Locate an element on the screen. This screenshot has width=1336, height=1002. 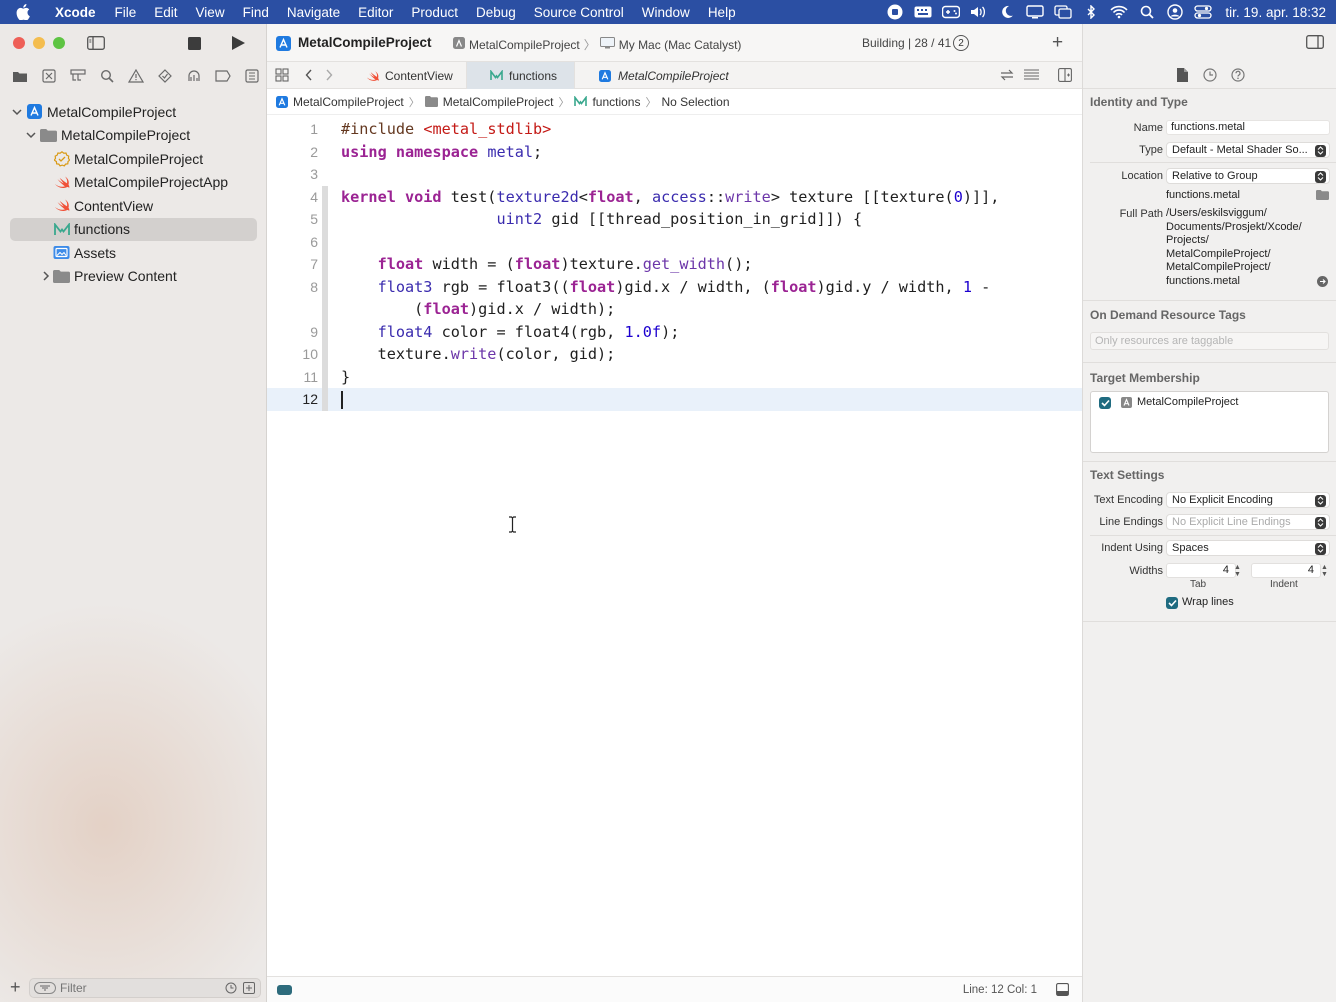
do-not-disturb-icon is located at coordinates (1007, 12).